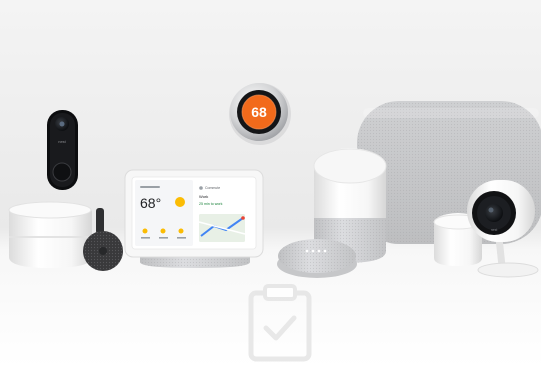 The height and width of the screenshot is (367, 541). I want to click on nest-hub-display: 68° Commute Work 25 min to work, so click(194, 218).